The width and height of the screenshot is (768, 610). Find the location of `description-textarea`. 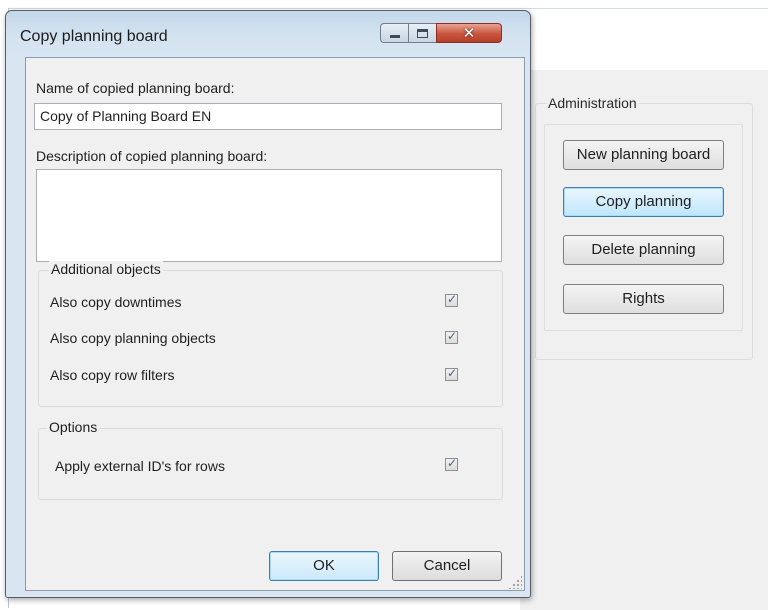

description-textarea is located at coordinates (269, 215).